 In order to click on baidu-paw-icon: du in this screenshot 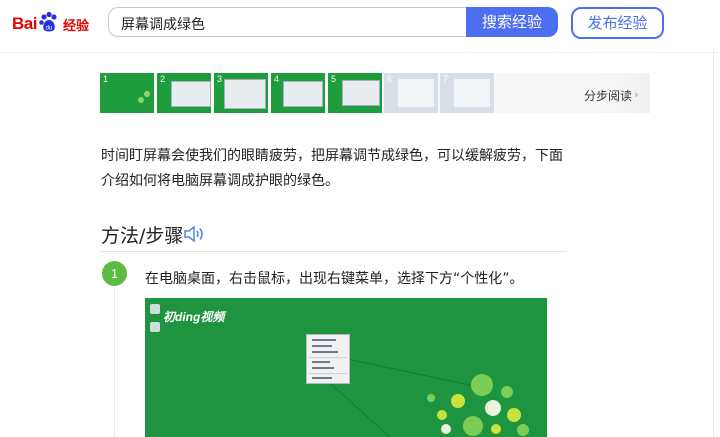, I will do `click(48, 21)`.